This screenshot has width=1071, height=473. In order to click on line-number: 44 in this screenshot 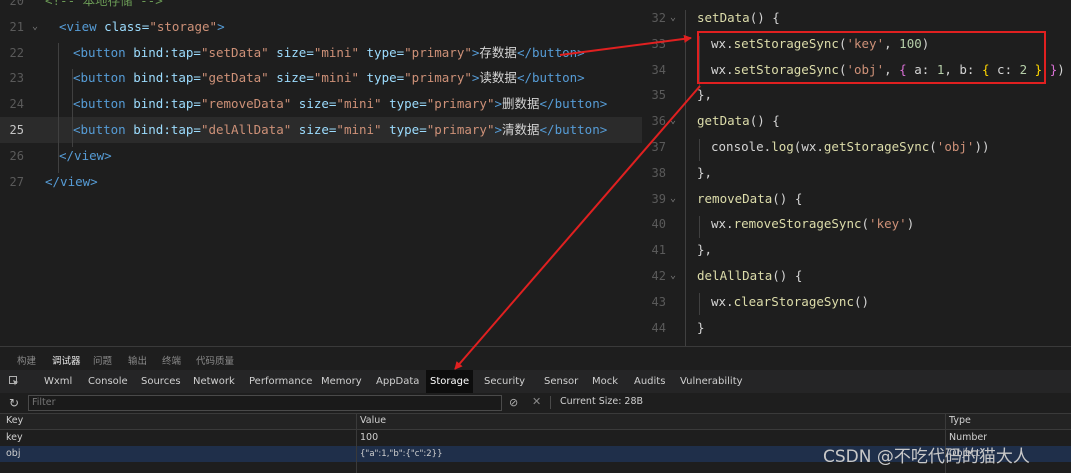, I will do `click(658, 327)`.